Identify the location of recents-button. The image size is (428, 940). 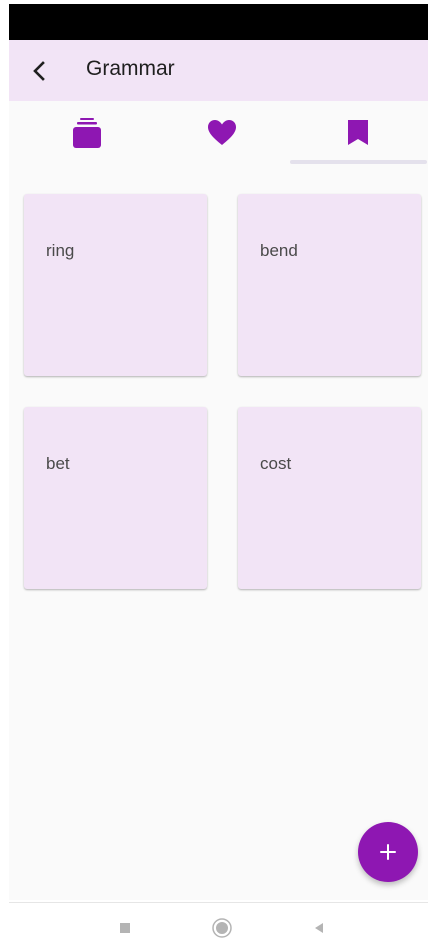
(125, 927).